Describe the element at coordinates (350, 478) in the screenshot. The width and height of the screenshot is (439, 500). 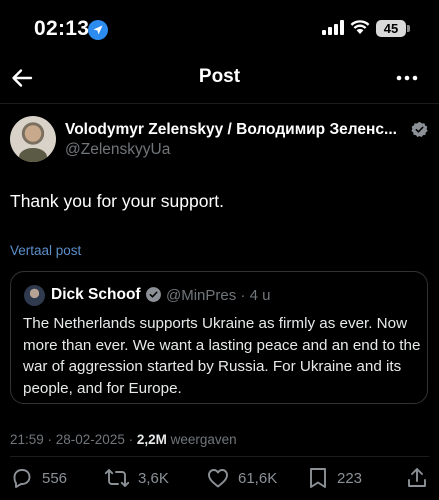
I see `bookmark-count: 223` at that location.